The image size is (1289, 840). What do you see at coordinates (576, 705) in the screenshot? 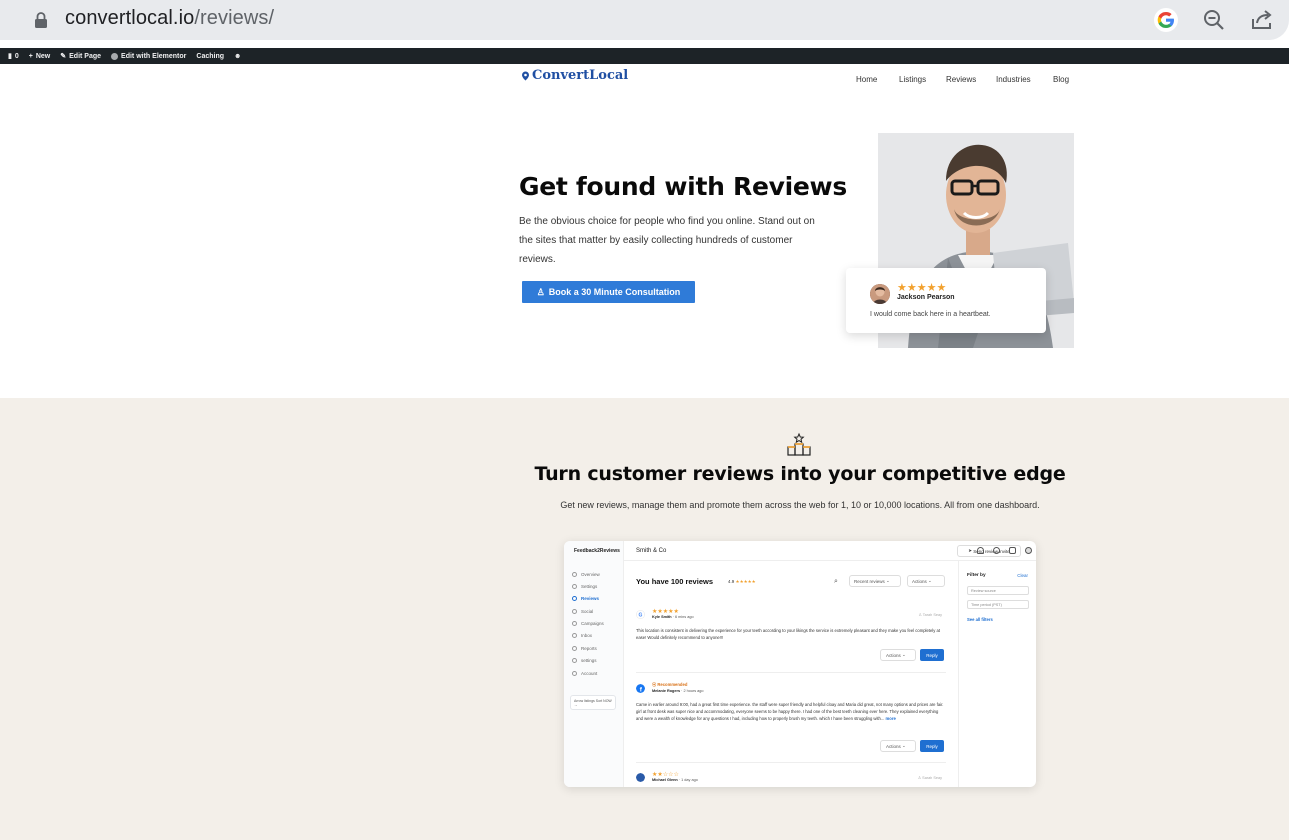
I see `arrow-right-icon: →` at bounding box center [576, 705].